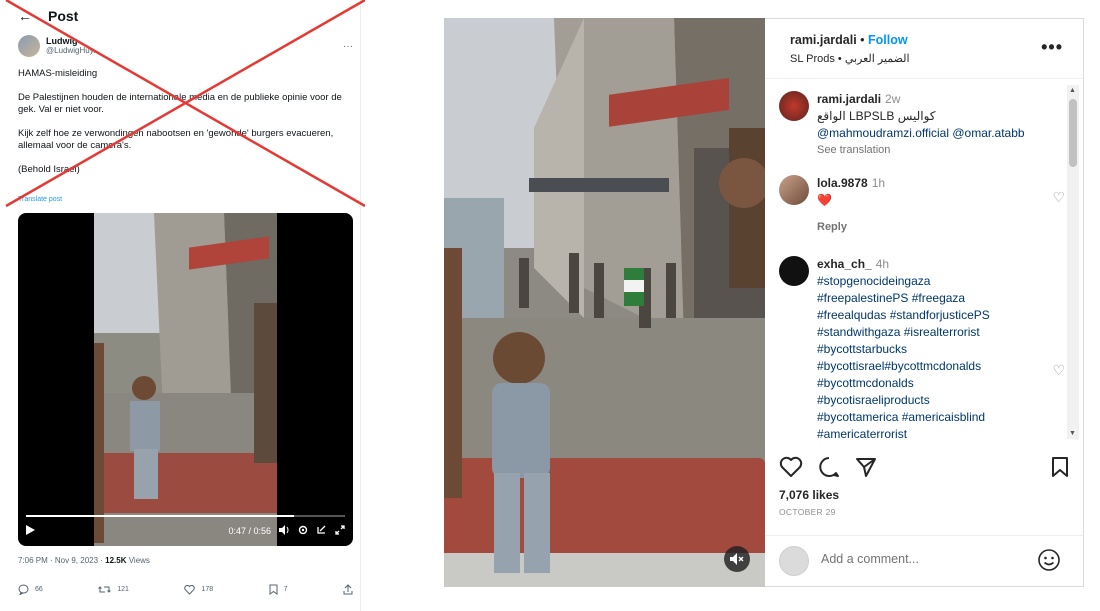  Describe the element at coordinates (207, 589) in the screenshot. I see `like-count: 178` at that location.